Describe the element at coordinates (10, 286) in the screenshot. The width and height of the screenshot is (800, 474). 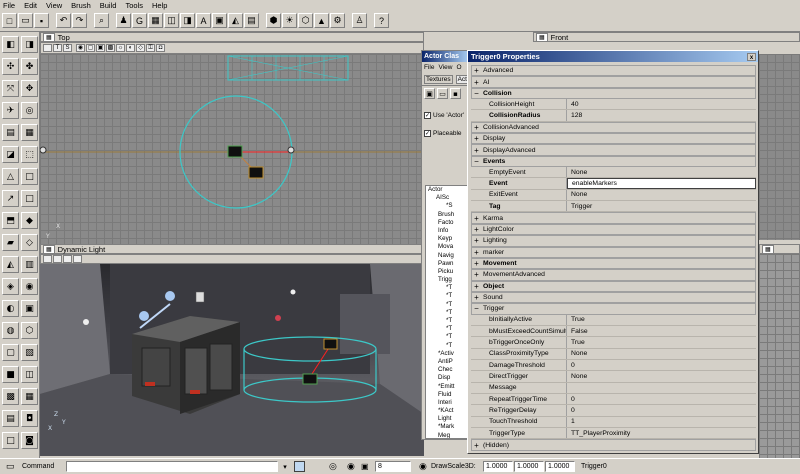
I see `sphere-icon: ◈` at that location.